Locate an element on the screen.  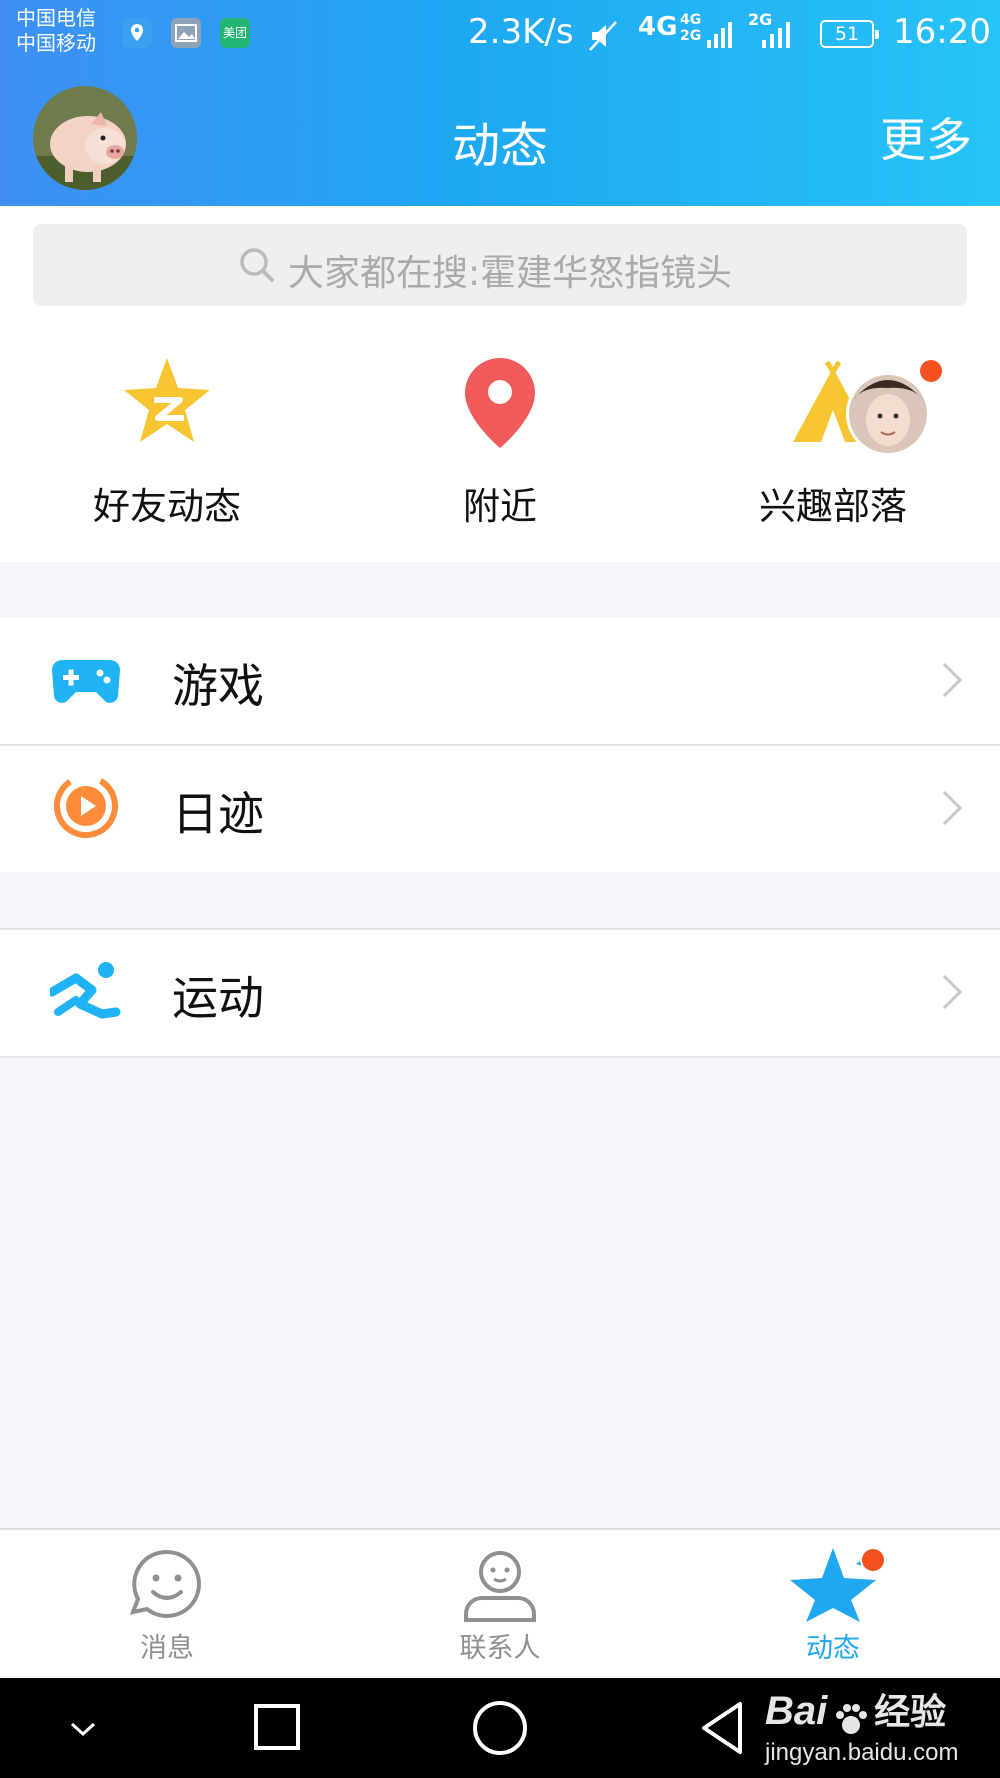
meituan-notification-icon: 美团 is located at coordinates (235, 33).